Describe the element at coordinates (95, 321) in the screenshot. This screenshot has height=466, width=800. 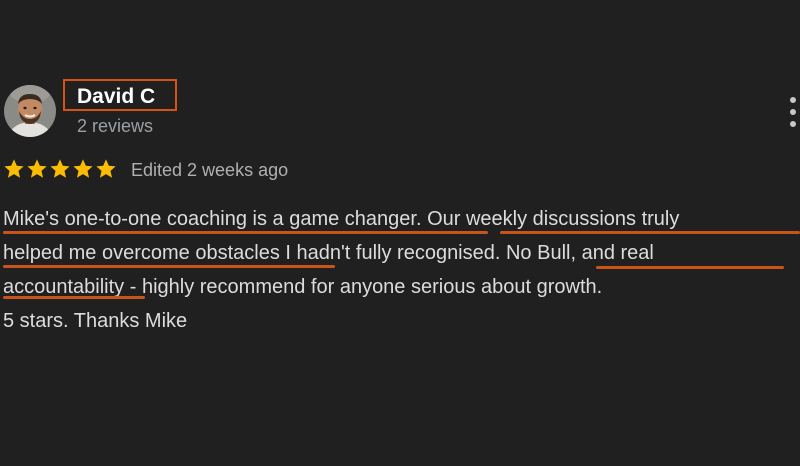
I see `review-text-line-4: 5 stars. Thanks Mike` at that location.